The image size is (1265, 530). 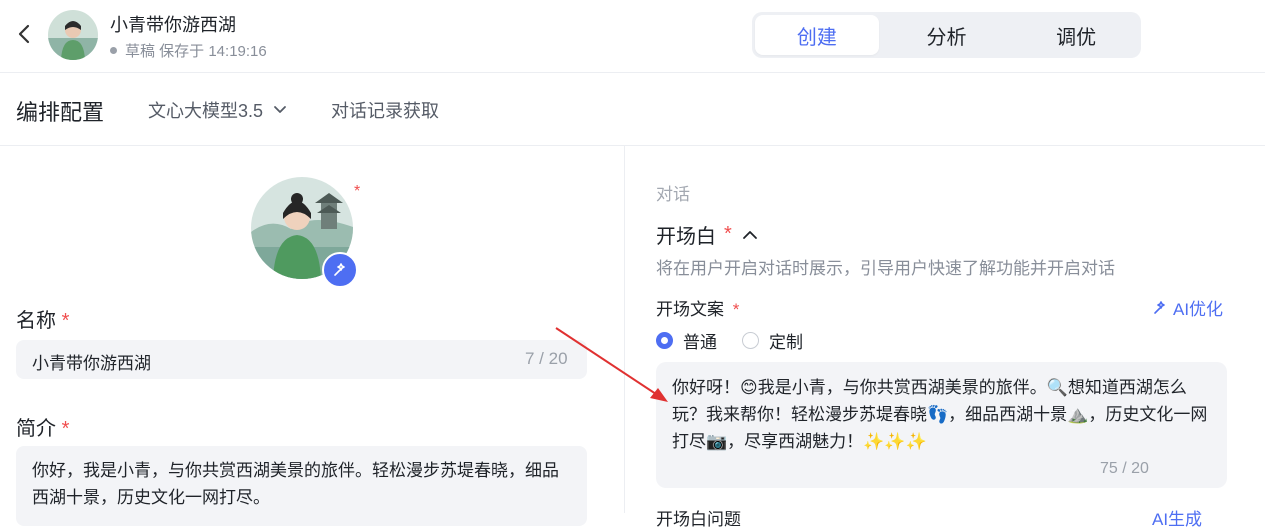 What do you see at coordinates (690, 309) in the screenshot?
I see `copy-label-text: 开场文案` at bounding box center [690, 309].